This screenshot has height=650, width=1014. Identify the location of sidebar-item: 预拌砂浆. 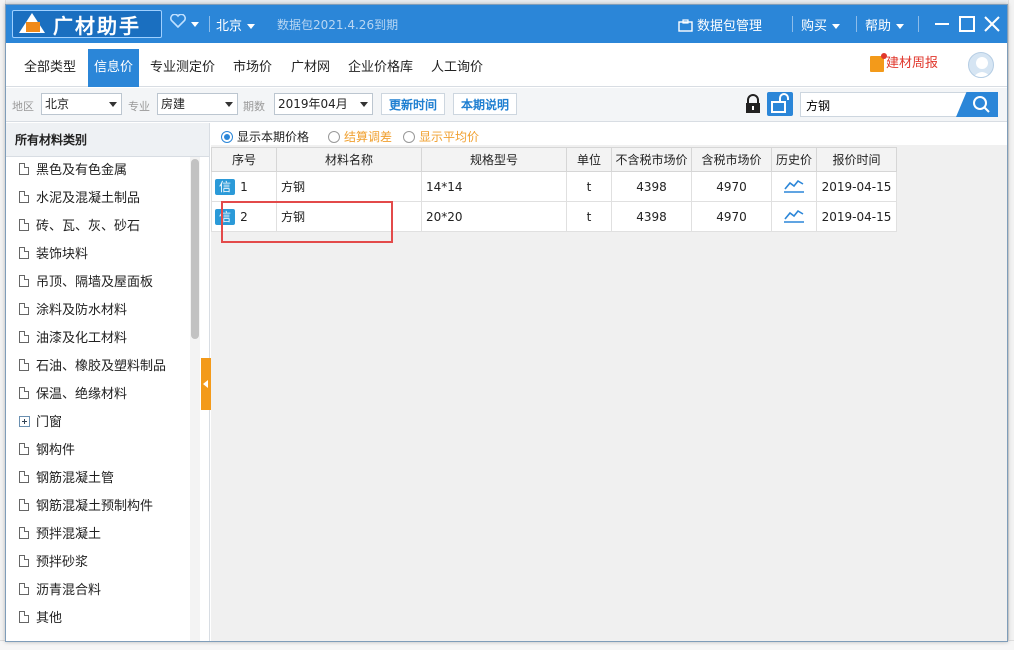
(107, 563).